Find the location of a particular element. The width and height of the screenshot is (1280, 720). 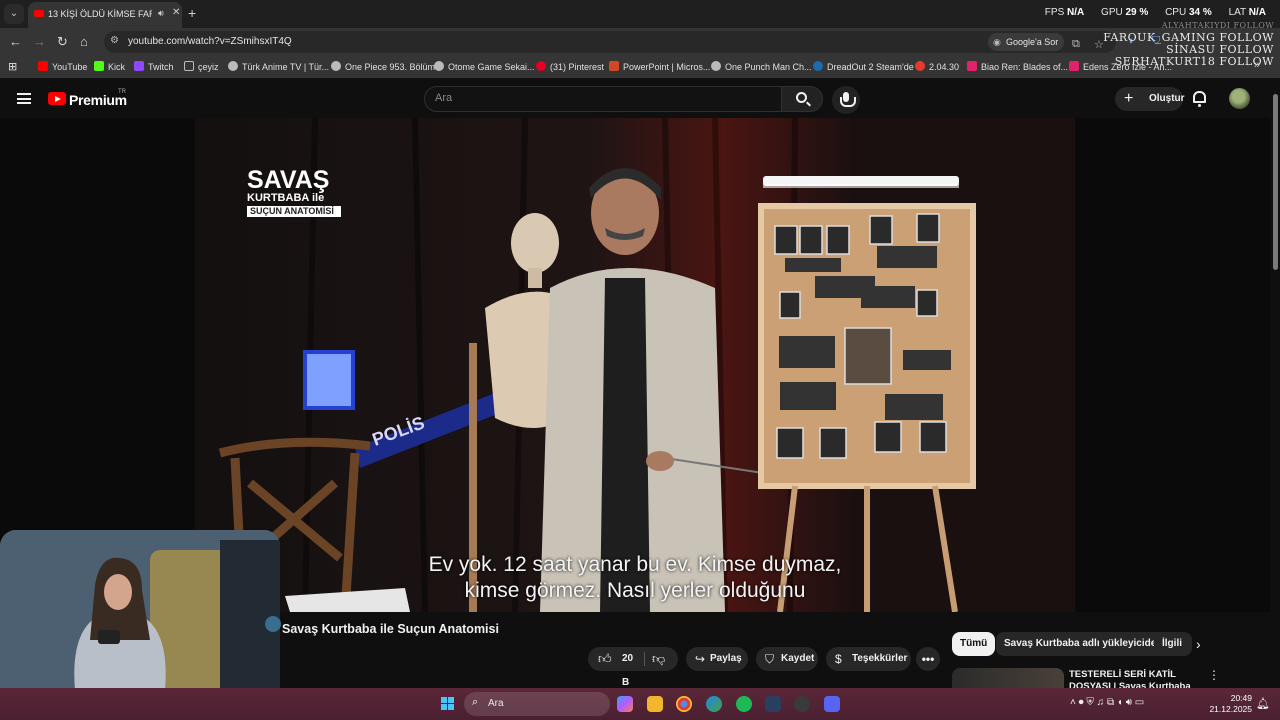

thumbs-up-icon: 👍︎ is located at coordinates (605, 658).